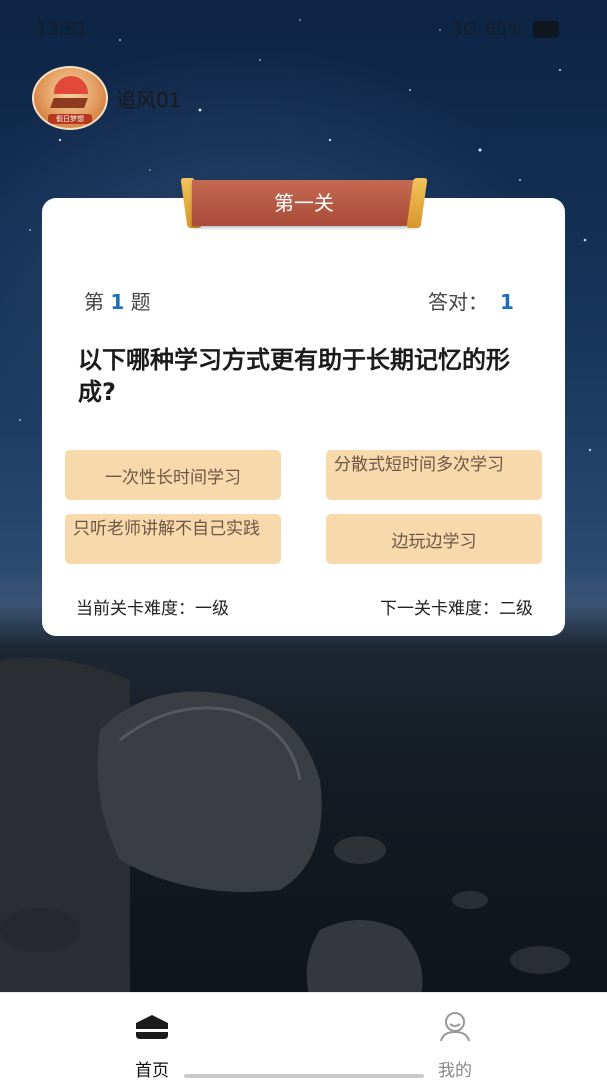 The width and height of the screenshot is (607, 1081). Describe the element at coordinates (152, 1027) in the screenshot. I see `home-icon` at that location.